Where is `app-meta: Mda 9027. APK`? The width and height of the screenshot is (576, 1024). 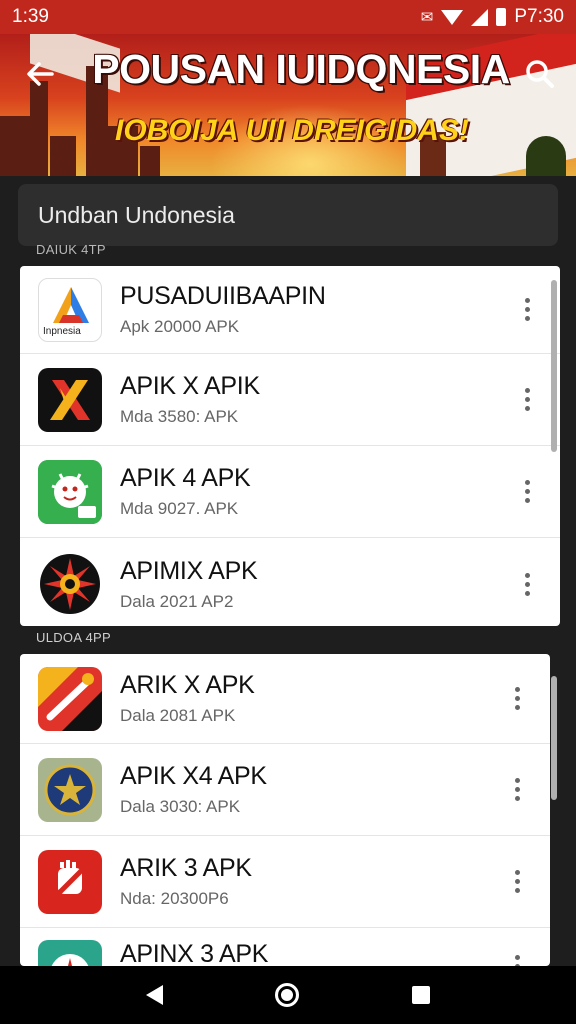
app-meta: Mda 9027. APK is located at coordinates (179, 508).